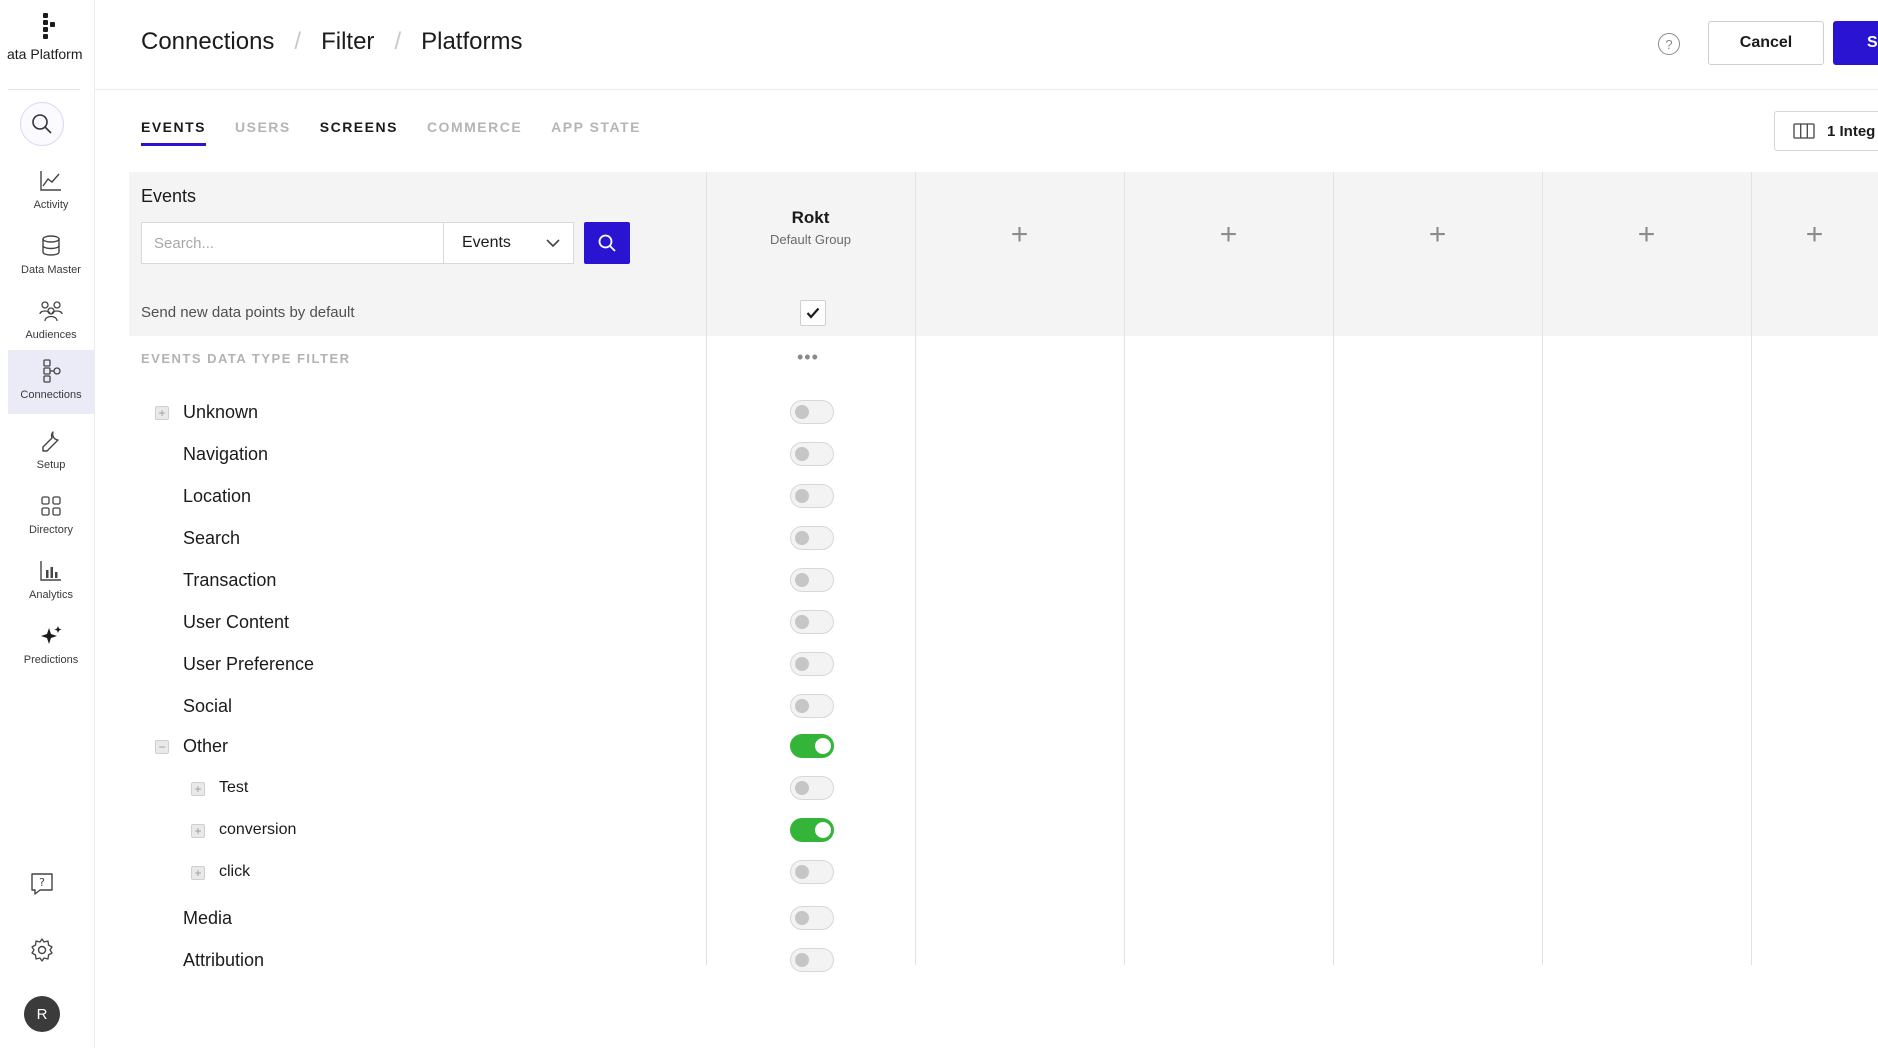 This screenshot has width=1878, height=1048. What do you see at coordinates (234, 787) in the screenshot?
I see `event-label: Test` at bounding box center [234, 787].